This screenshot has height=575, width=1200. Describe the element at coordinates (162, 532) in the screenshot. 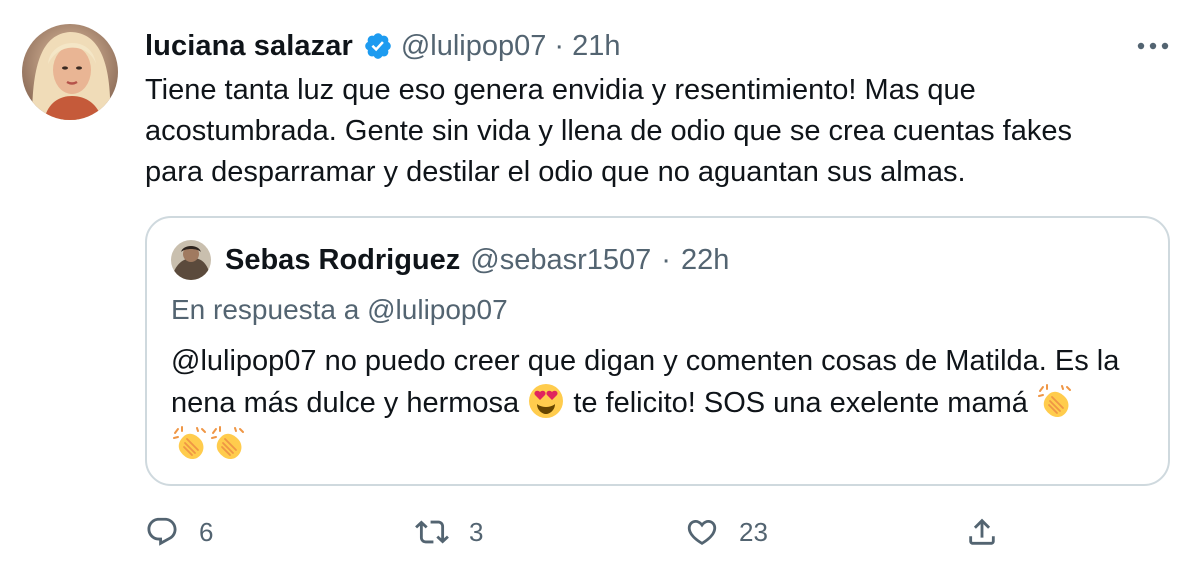

I see `reply-icon` at that location.